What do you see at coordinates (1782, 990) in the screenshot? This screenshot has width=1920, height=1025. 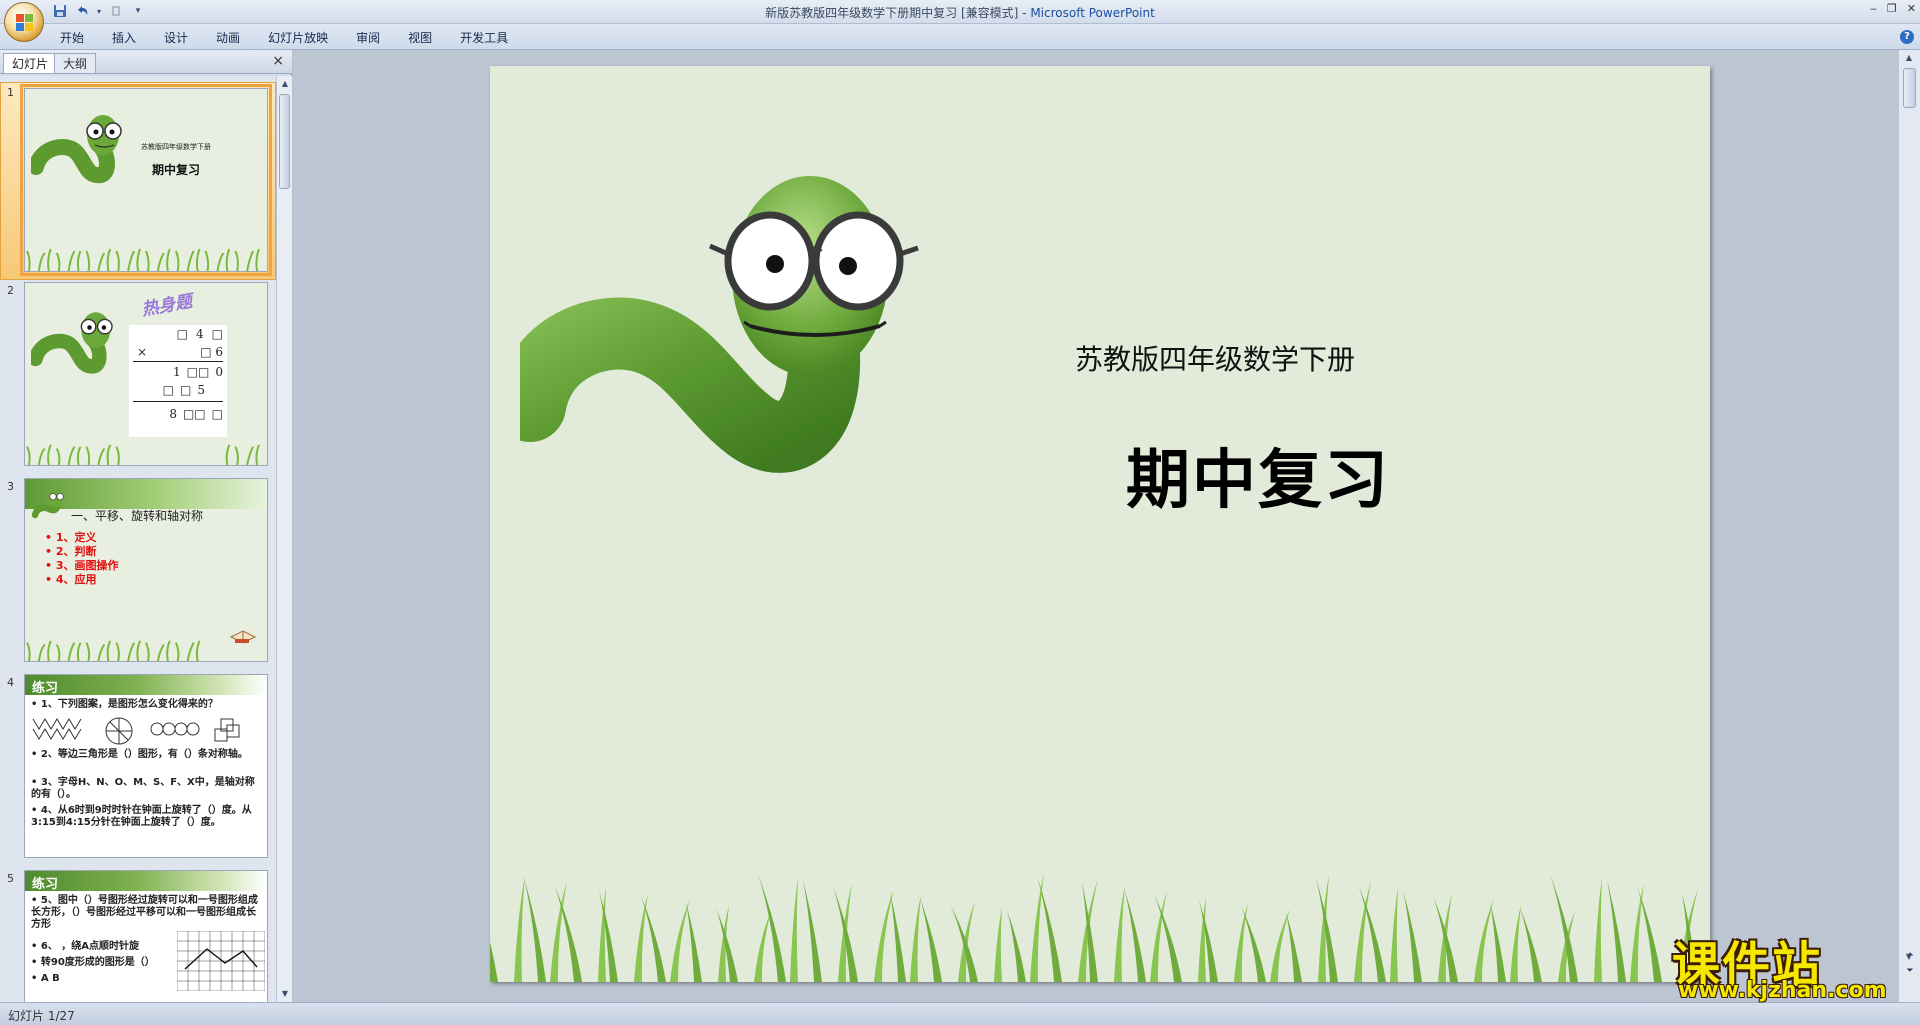 I see `watermark-url: www.kjzhan.com` at bounding box center [1782, 990].